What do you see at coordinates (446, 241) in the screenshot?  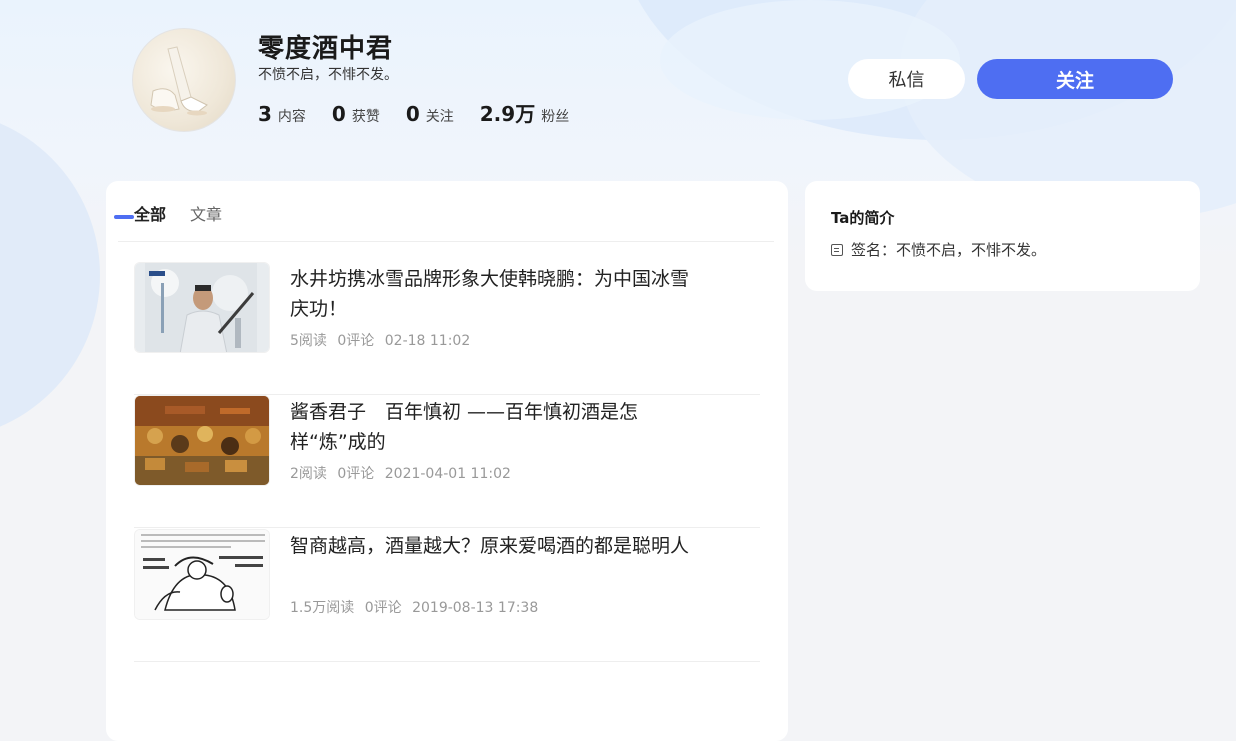 I see `tab-divider` at bounding box center [446, 241].